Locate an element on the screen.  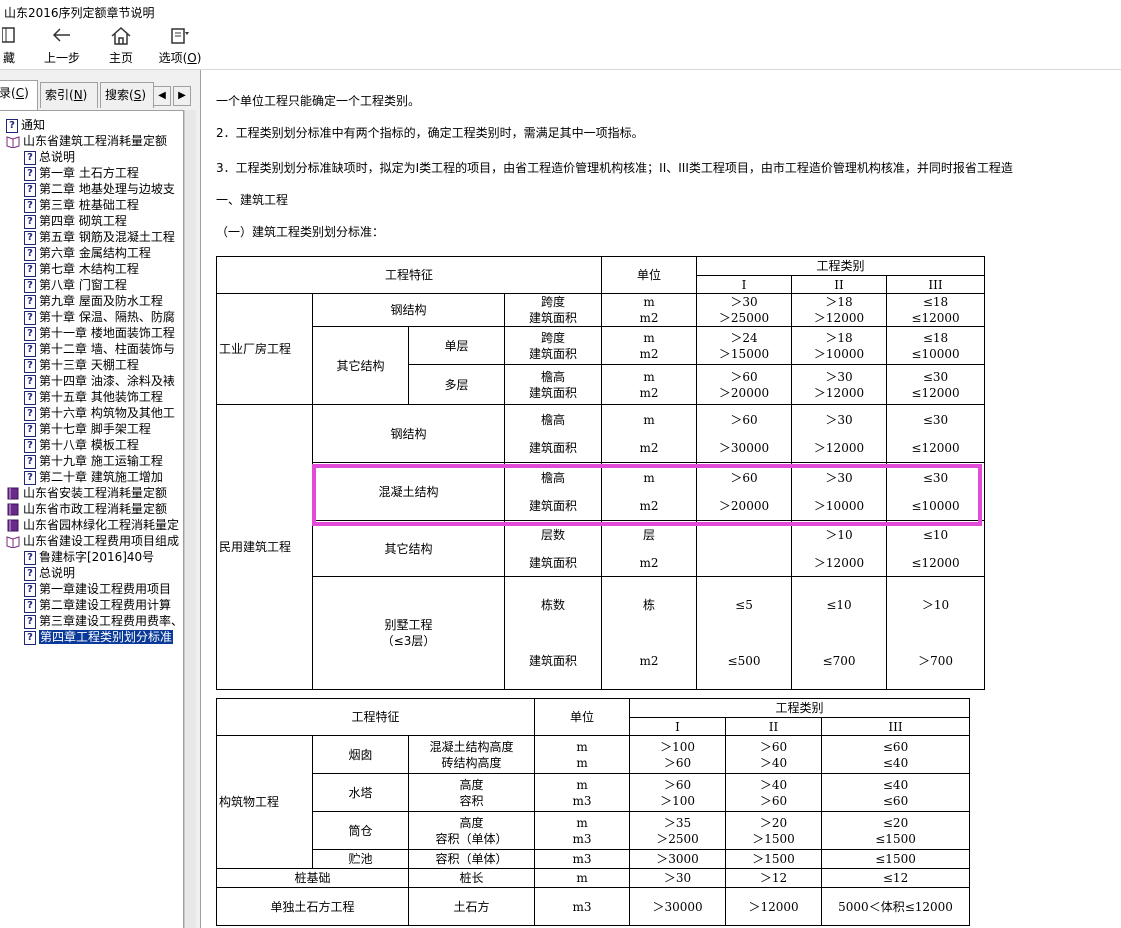
tree-item: ? 第二章 地基处理与边坡支 is located at coordinates (99, 189).